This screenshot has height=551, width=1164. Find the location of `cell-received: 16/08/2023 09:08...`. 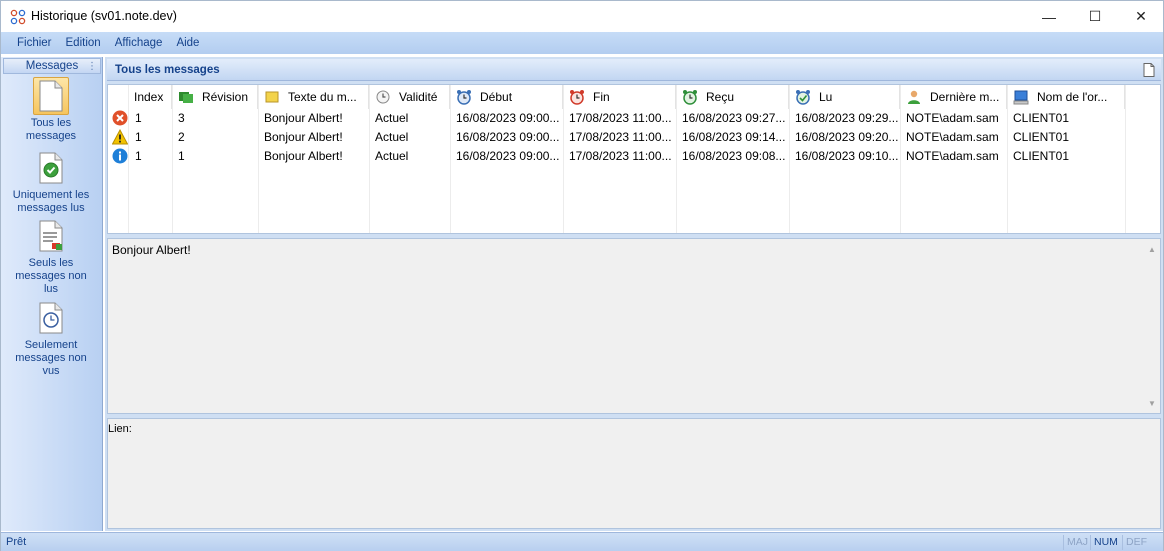

cell-received: 16/08/2023 09:08... is located at coordinates (734, 156).